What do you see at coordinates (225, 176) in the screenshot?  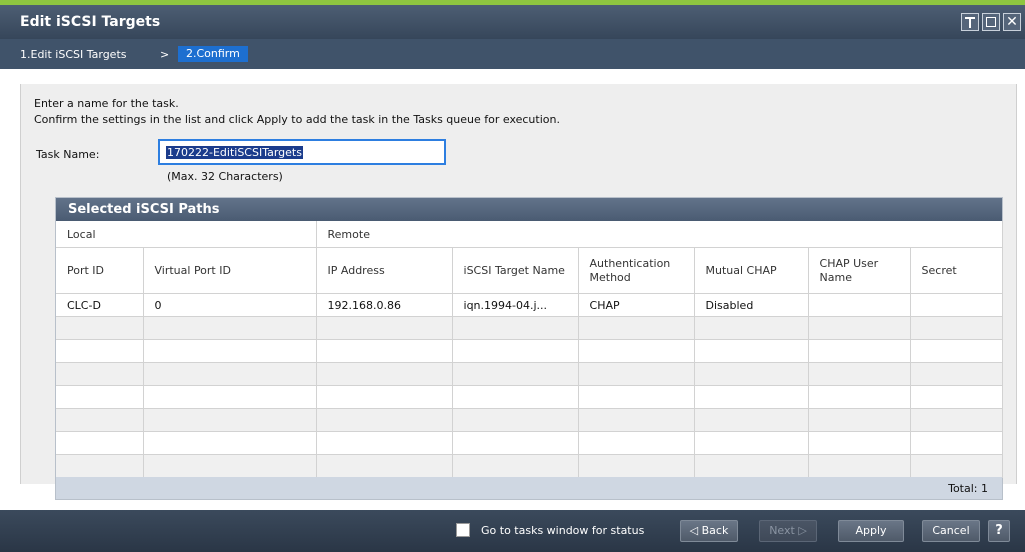 I see `task-name-hint: (Max. 32 Characters)` at bounding box center [225, 176].